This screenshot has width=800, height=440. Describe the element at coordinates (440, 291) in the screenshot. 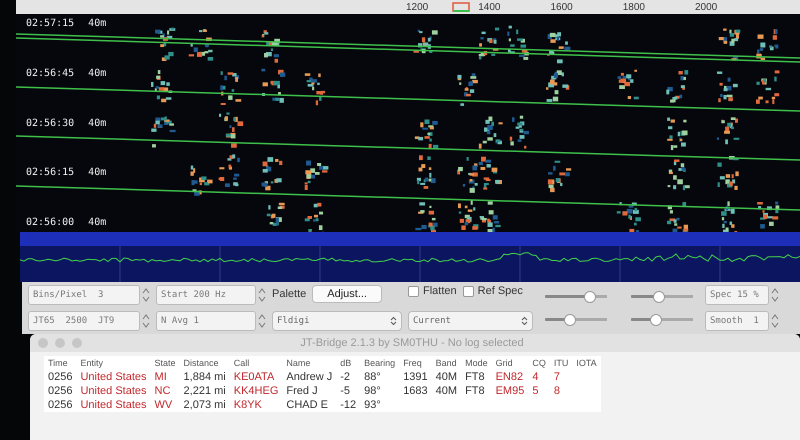

I see `checkbox-label: Flatten` at that location.